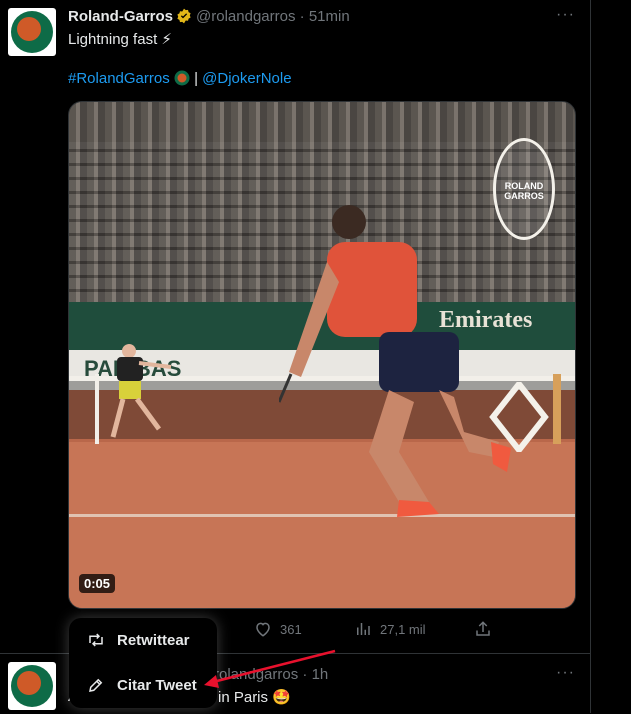 The image size is (631, 714). What do you see at coordinates (96, 685) in the screenshot?
I see `edit-icon` at bounding box center [96, 685].